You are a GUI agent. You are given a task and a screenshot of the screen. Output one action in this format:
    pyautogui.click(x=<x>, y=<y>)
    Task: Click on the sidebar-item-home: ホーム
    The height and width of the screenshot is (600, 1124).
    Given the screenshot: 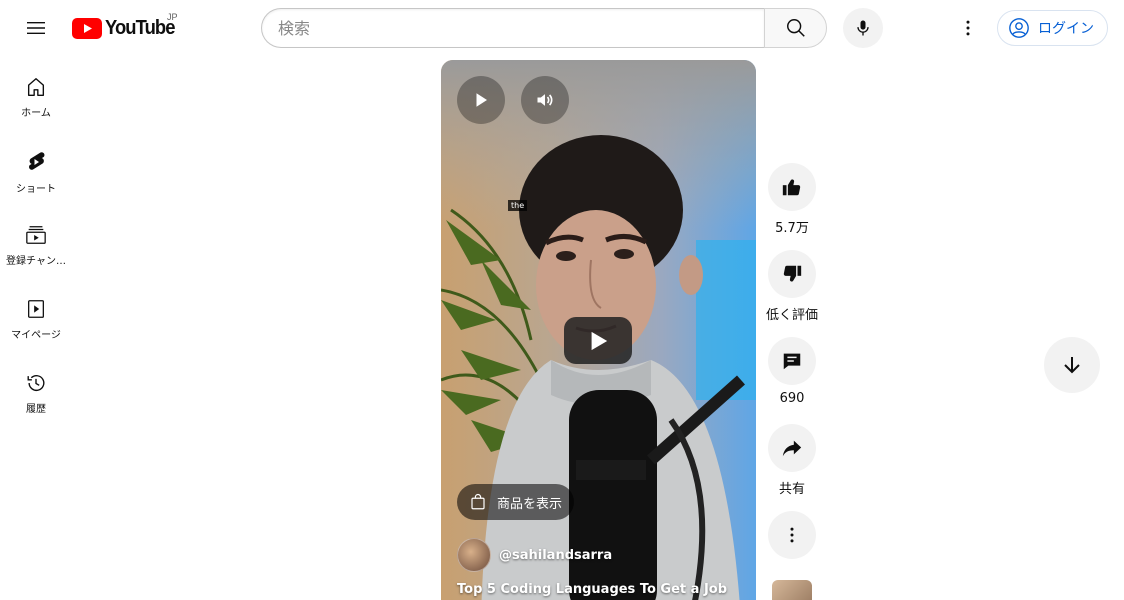 What is the action you would take?
    pyautogui.click(x=36, y=93)
    